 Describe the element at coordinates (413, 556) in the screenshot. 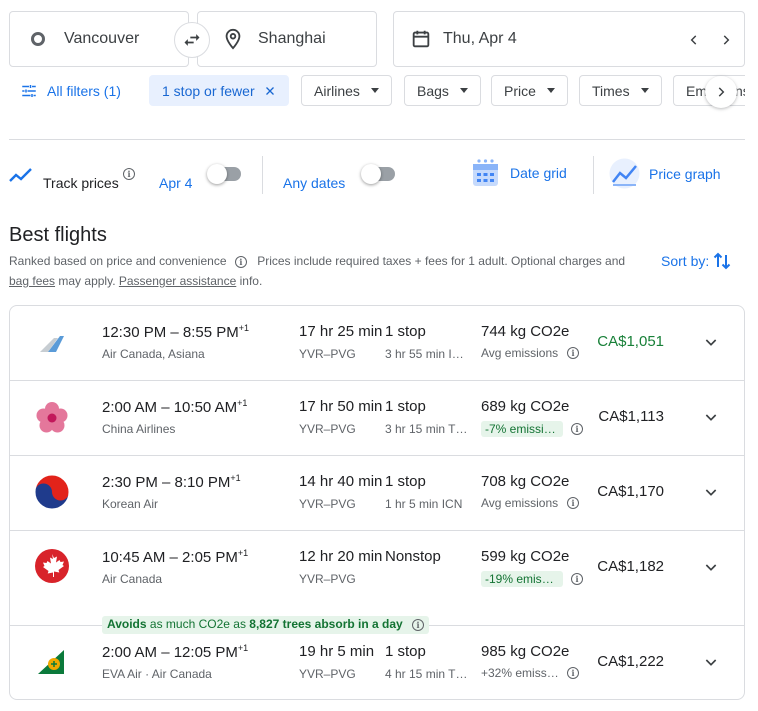

I see `stops-count: Nonstop` at that location.